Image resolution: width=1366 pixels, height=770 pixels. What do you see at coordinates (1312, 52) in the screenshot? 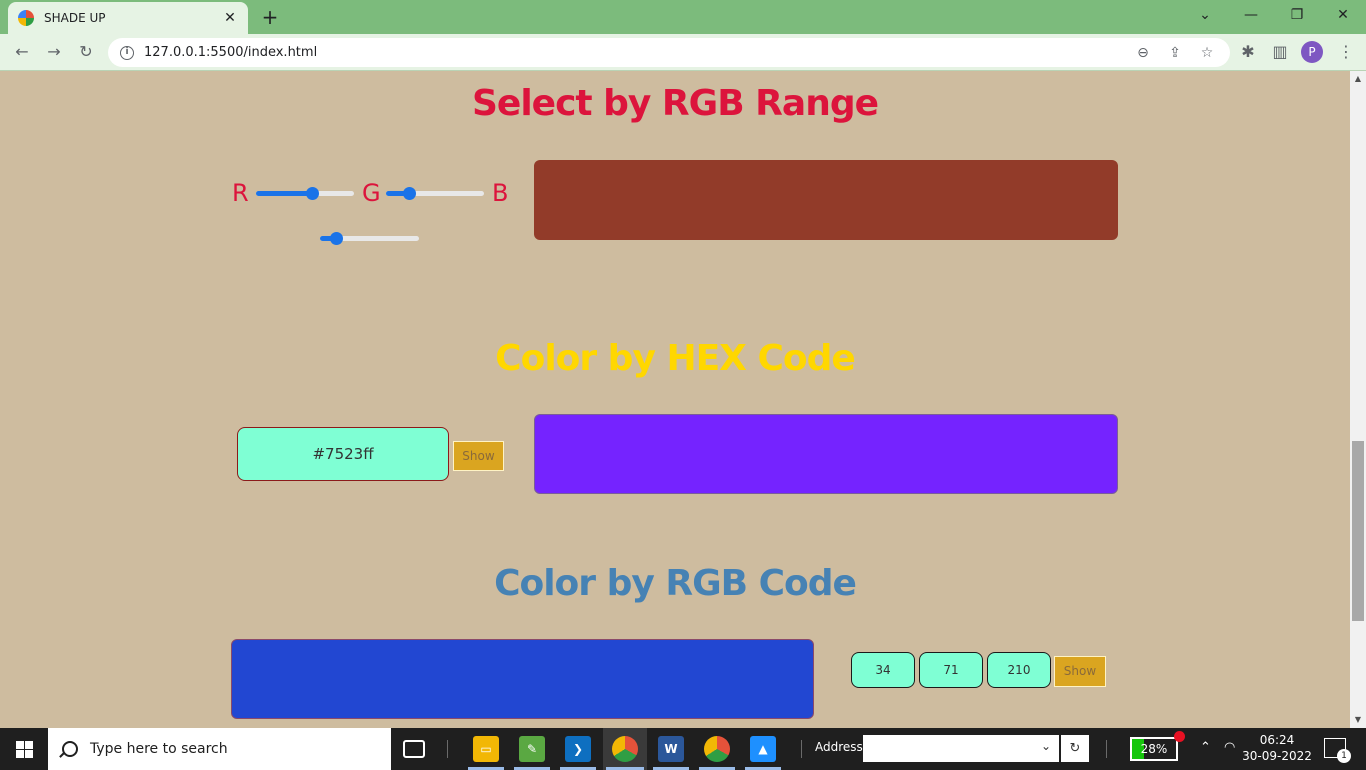
I see `profile-avatar: P` at bounding box center [1312, 52].